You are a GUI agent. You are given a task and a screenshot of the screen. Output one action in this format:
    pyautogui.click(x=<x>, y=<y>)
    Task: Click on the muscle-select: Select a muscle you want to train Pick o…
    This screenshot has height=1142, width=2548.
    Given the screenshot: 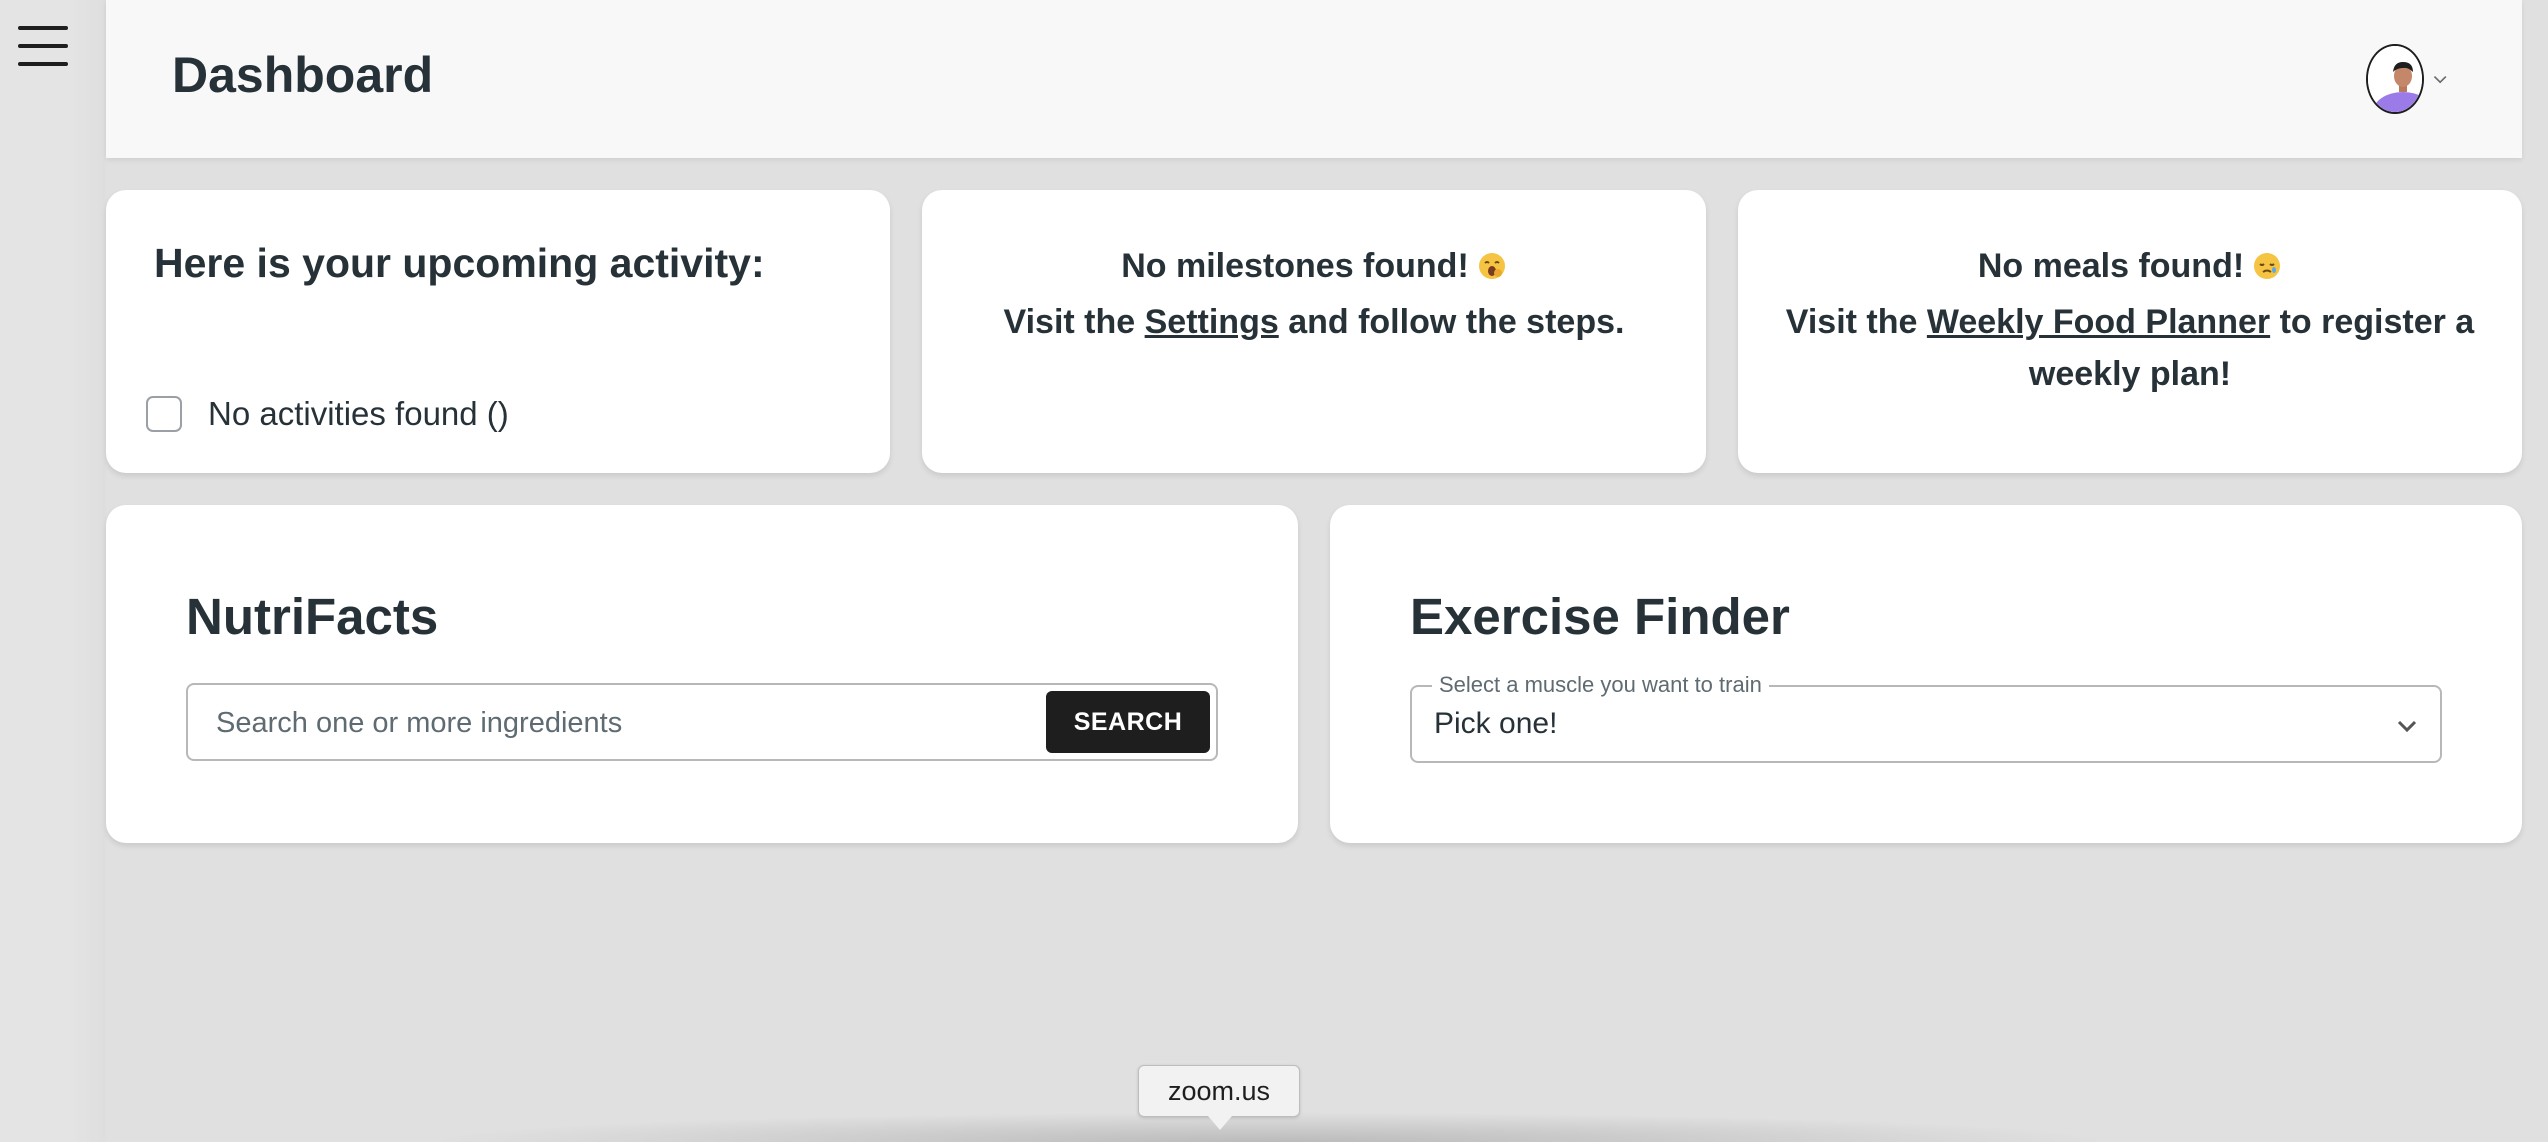 What is the action you would take?
    pyautogui.click(x=1926, y=717)
    